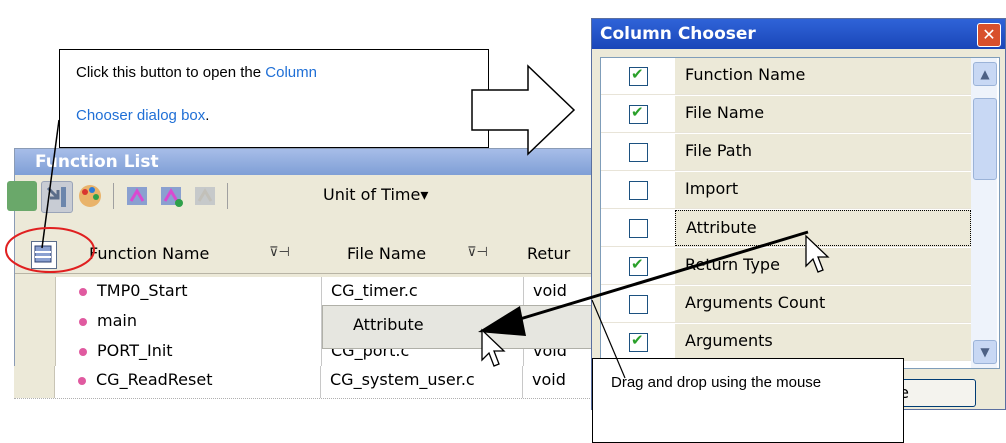 This screenshot has height=443, width=1006. I want to click on chevron-down-icon: ▾, so click(424, 194).